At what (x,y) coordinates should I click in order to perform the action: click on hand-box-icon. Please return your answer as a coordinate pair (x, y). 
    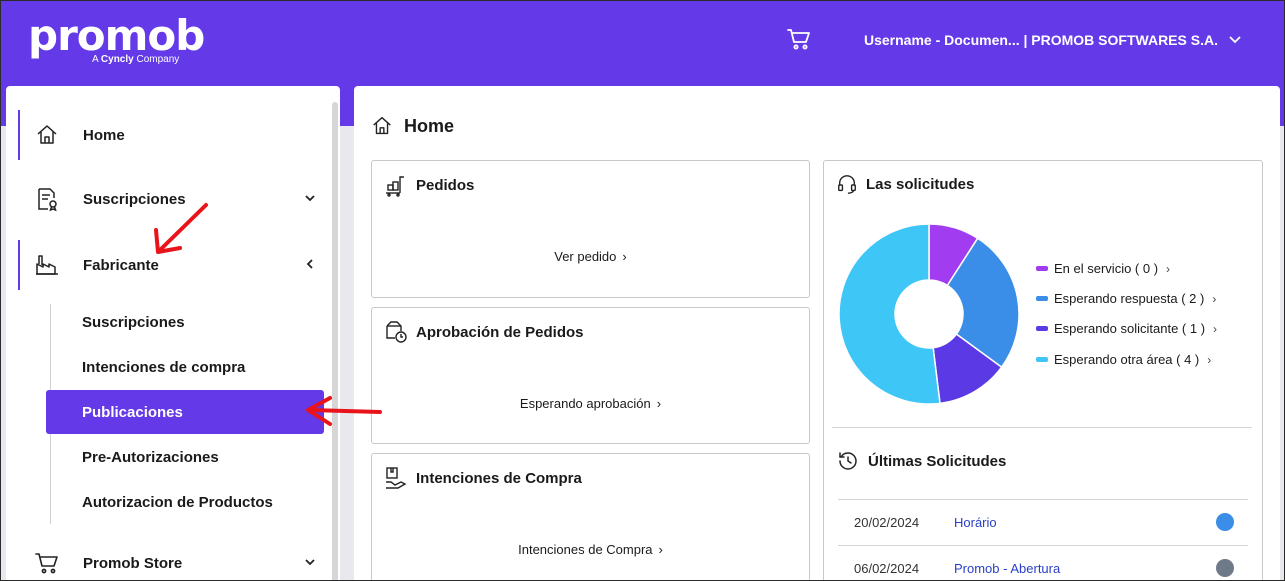
    Looking at the image, I should click on (396, 478).